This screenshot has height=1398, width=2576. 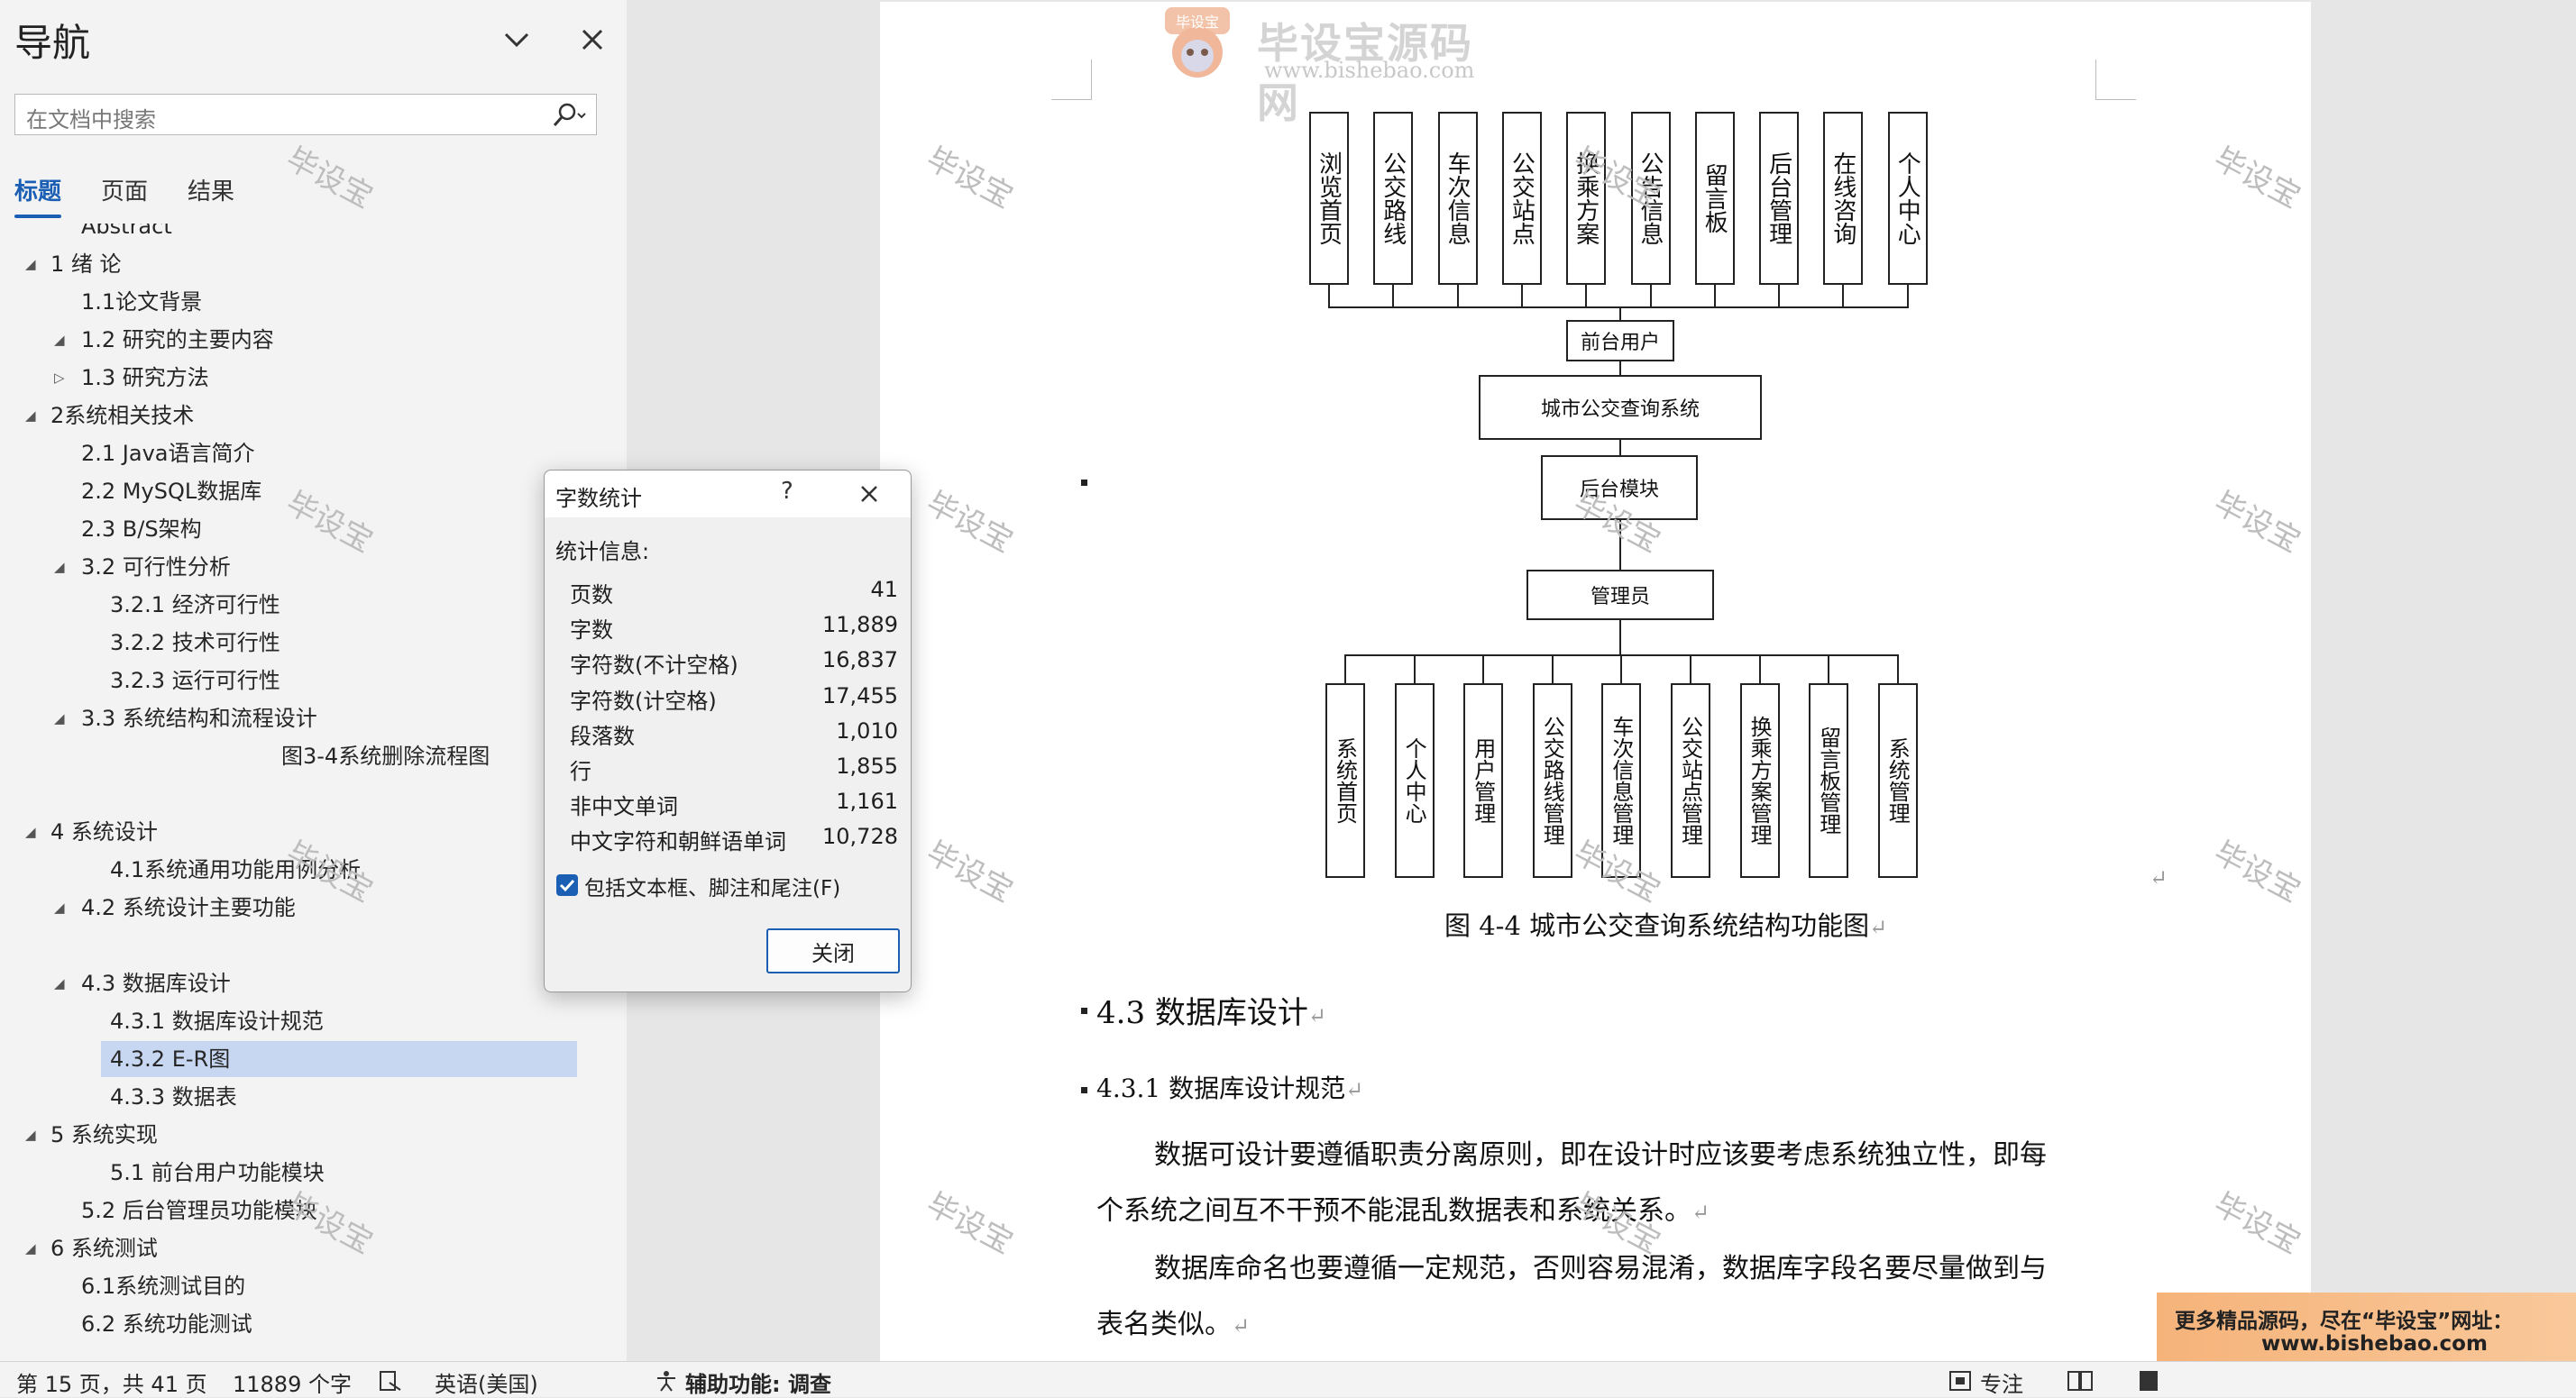 I want to click on nav-heading-item: 2系统相关技术, so click(x=122, y=416).